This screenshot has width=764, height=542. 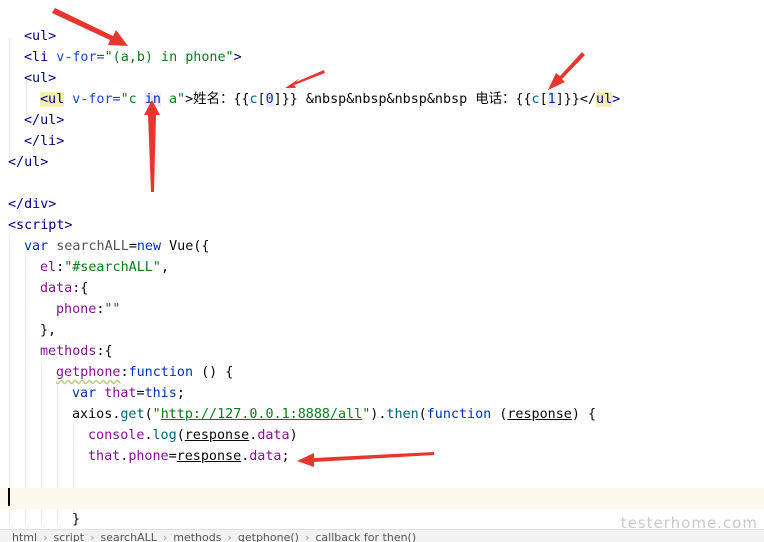 I want to click on code-line-22: }, so click(x=76, y=519).